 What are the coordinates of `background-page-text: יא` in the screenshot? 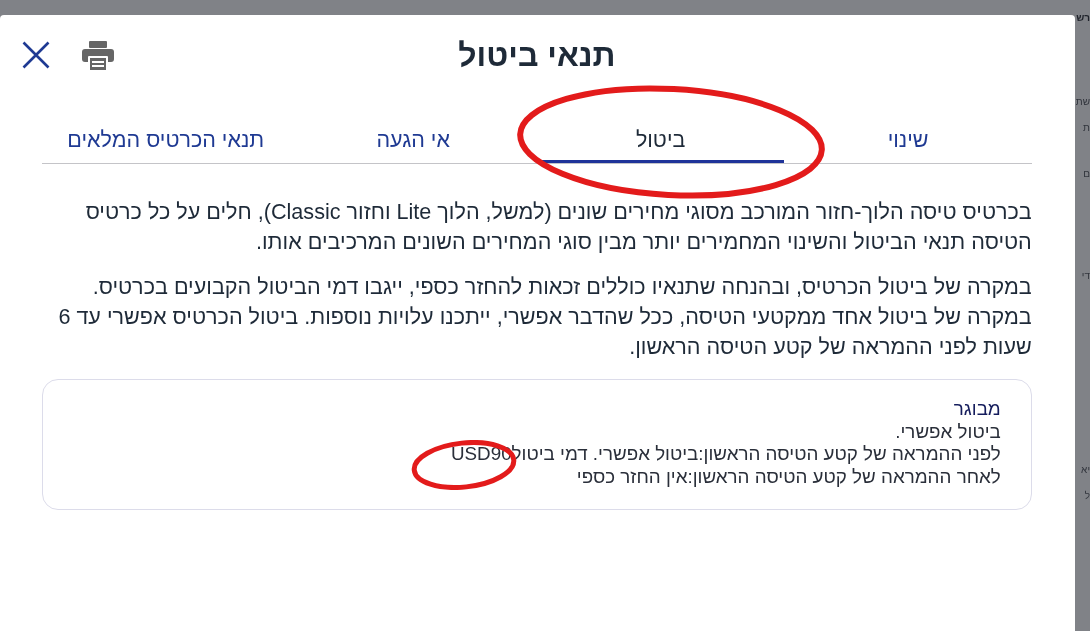 It's located at (1085, 470).